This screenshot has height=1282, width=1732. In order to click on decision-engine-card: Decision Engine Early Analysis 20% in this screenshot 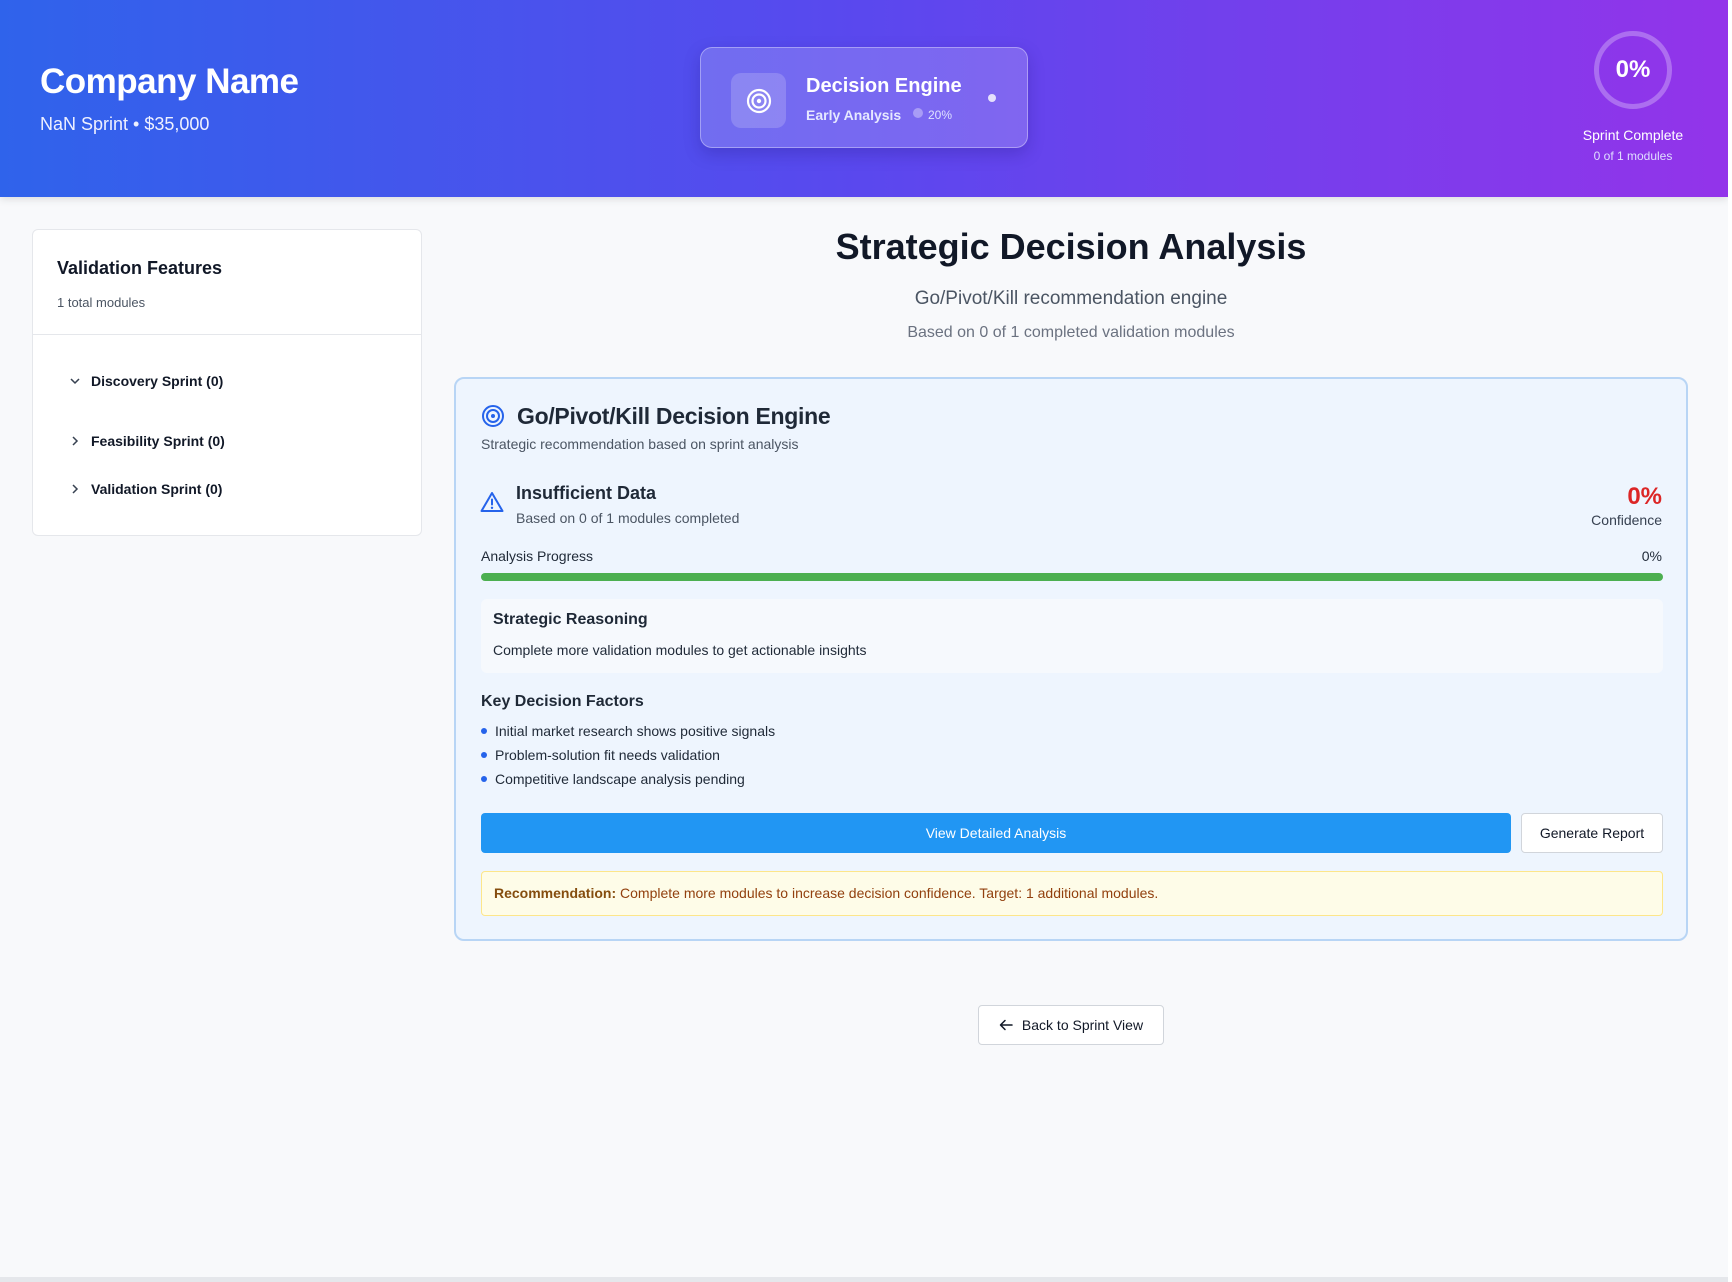, I will do `click(864, 97)`.